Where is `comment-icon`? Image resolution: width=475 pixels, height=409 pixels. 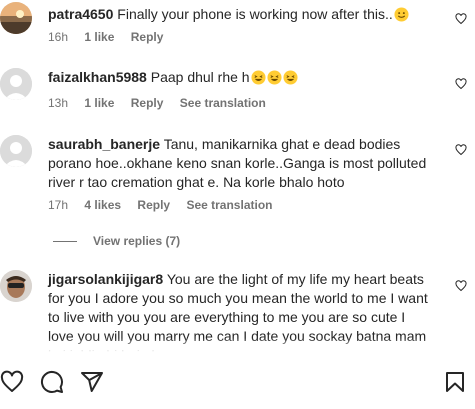 comment-icon is located at coordinates (52, 382).